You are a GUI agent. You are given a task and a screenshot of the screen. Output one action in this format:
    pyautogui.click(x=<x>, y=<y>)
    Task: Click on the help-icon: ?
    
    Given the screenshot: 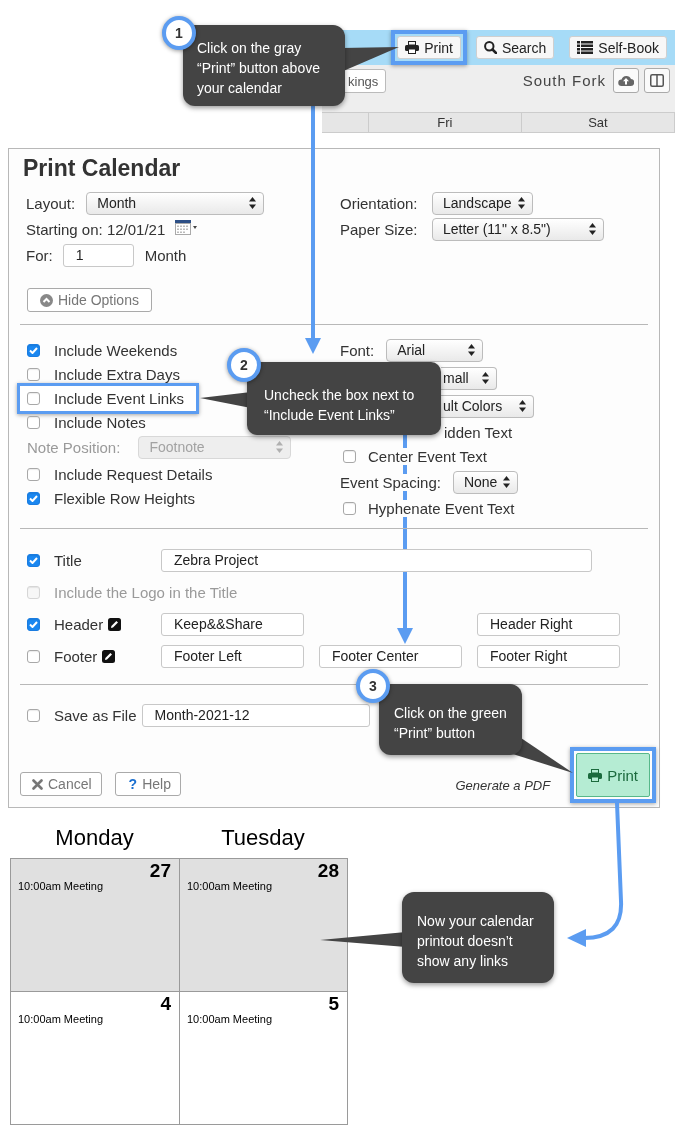 What is the action you would take?
    pyautogui.click(x=133, y=784)
    